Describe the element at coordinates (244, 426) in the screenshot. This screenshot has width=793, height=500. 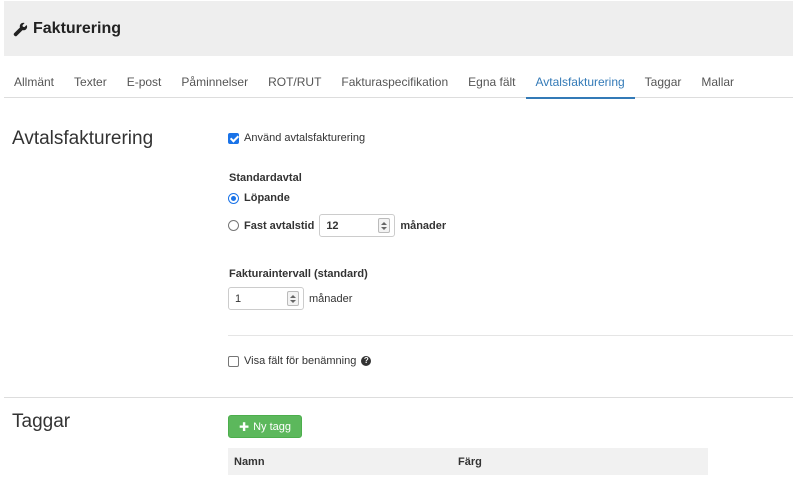
I see `plus-icon: ✚` at that location.